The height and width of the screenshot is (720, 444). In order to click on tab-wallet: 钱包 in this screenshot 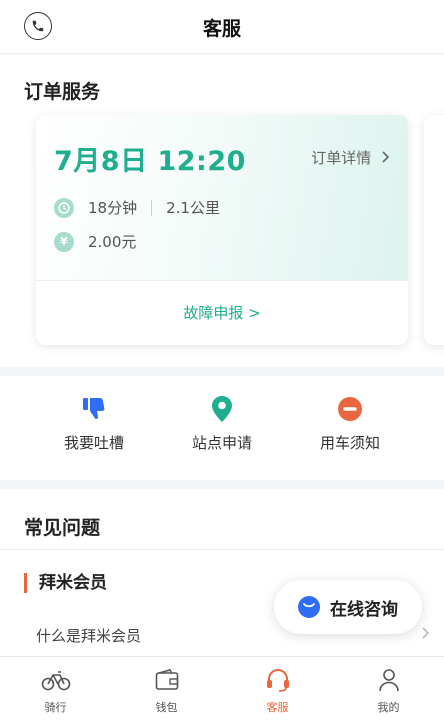, I will do `click(166, 690)`.